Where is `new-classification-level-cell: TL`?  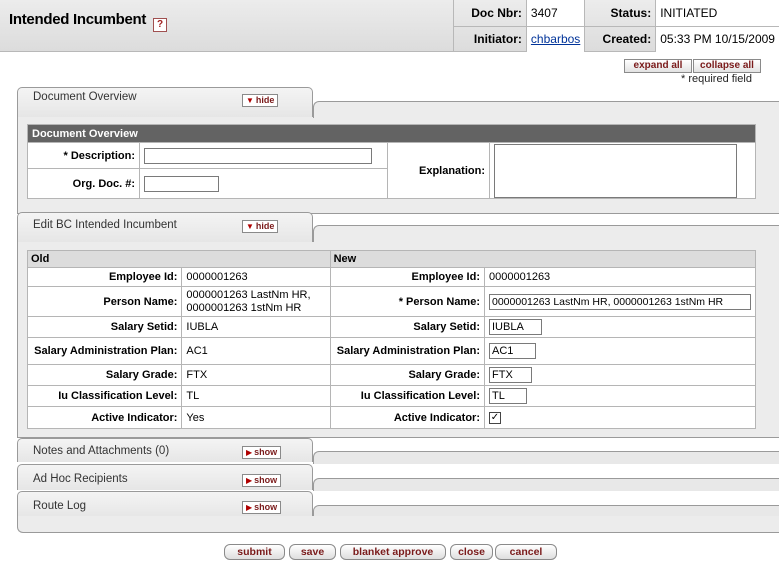
new-classification-level-cell: TL is located at coordinates (620, 396).